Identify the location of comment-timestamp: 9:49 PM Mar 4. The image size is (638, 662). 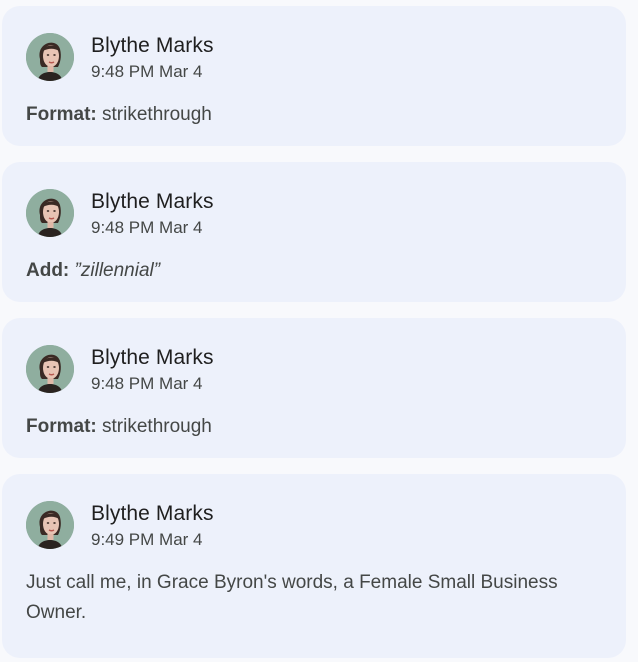
(147, 539).